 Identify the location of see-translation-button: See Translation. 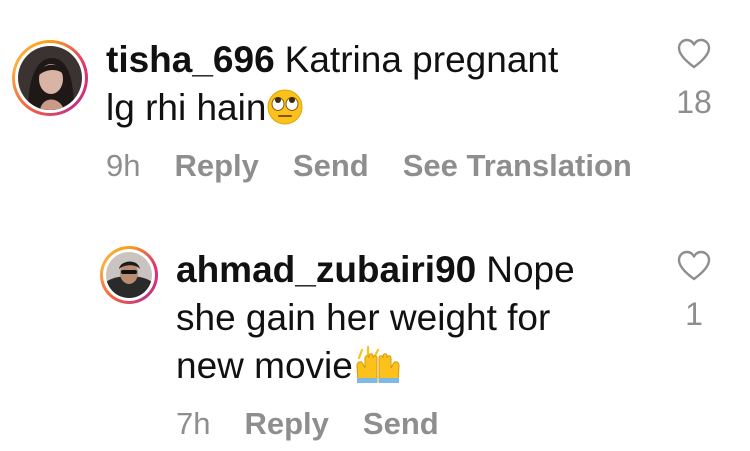
(517, 166).